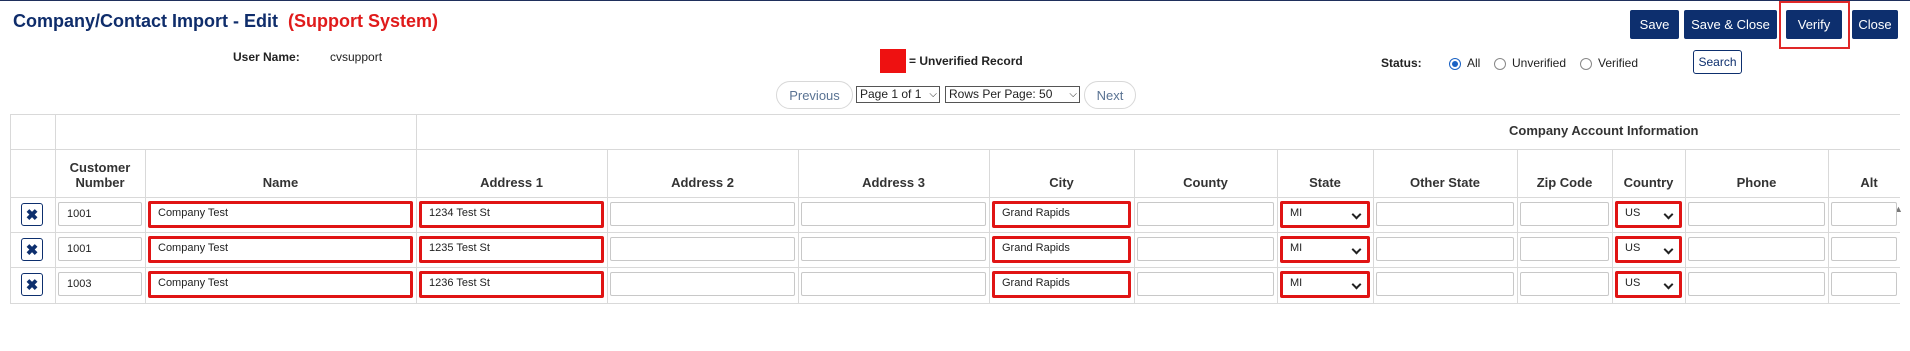 This screenshot has height=351, width=1910. I want to click on status-all-radio, so click(1455, 64).